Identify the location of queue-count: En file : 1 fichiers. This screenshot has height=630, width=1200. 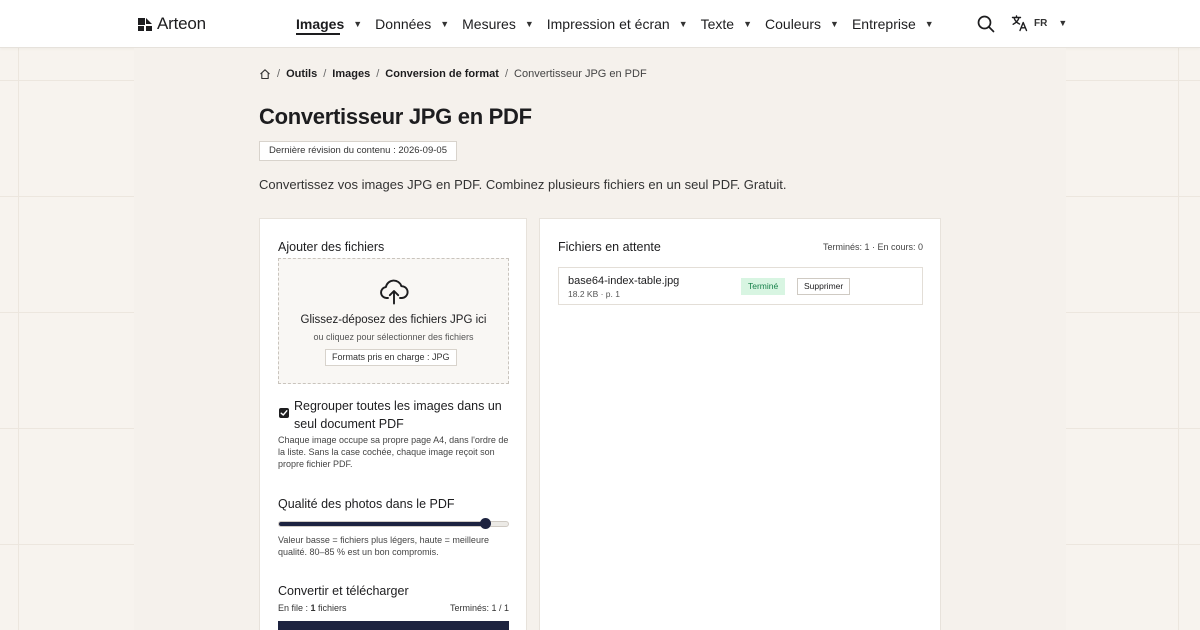
(312, 608).